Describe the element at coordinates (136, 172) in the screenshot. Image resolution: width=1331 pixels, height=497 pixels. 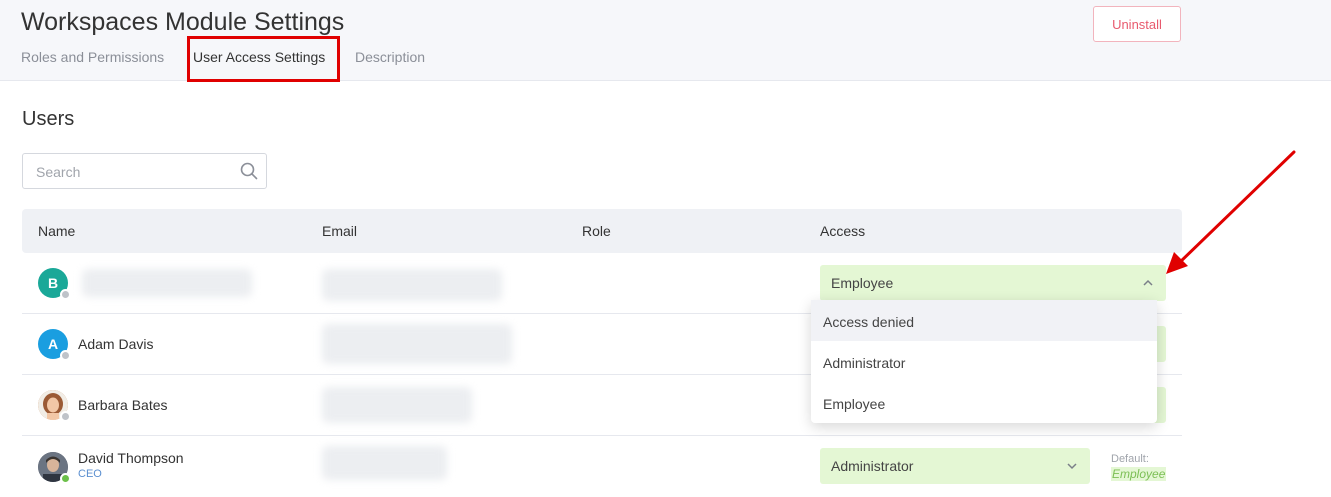
I see `search-input` at that location.